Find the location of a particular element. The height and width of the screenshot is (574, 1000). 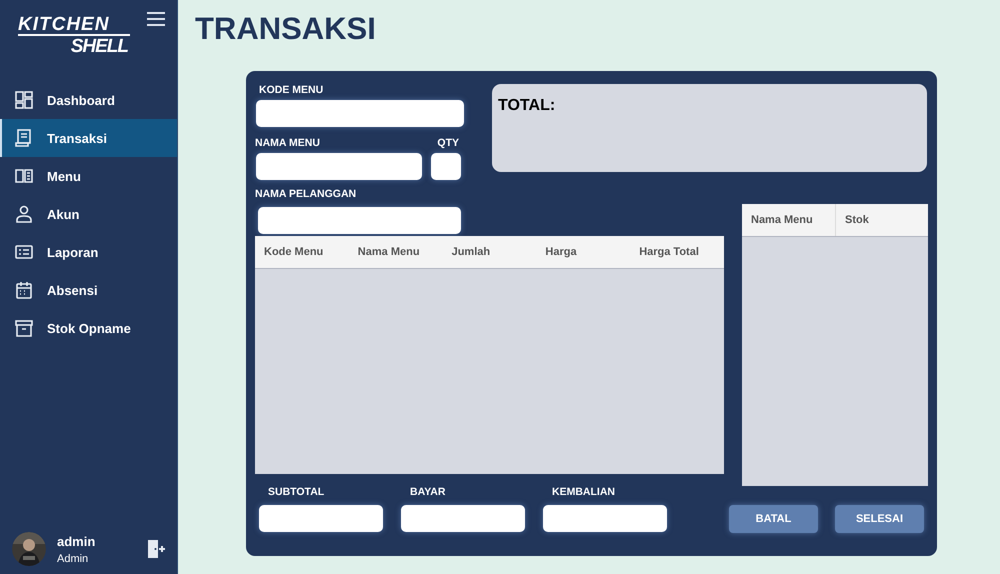

dashboard-icon is located at coordinates (24, 100).